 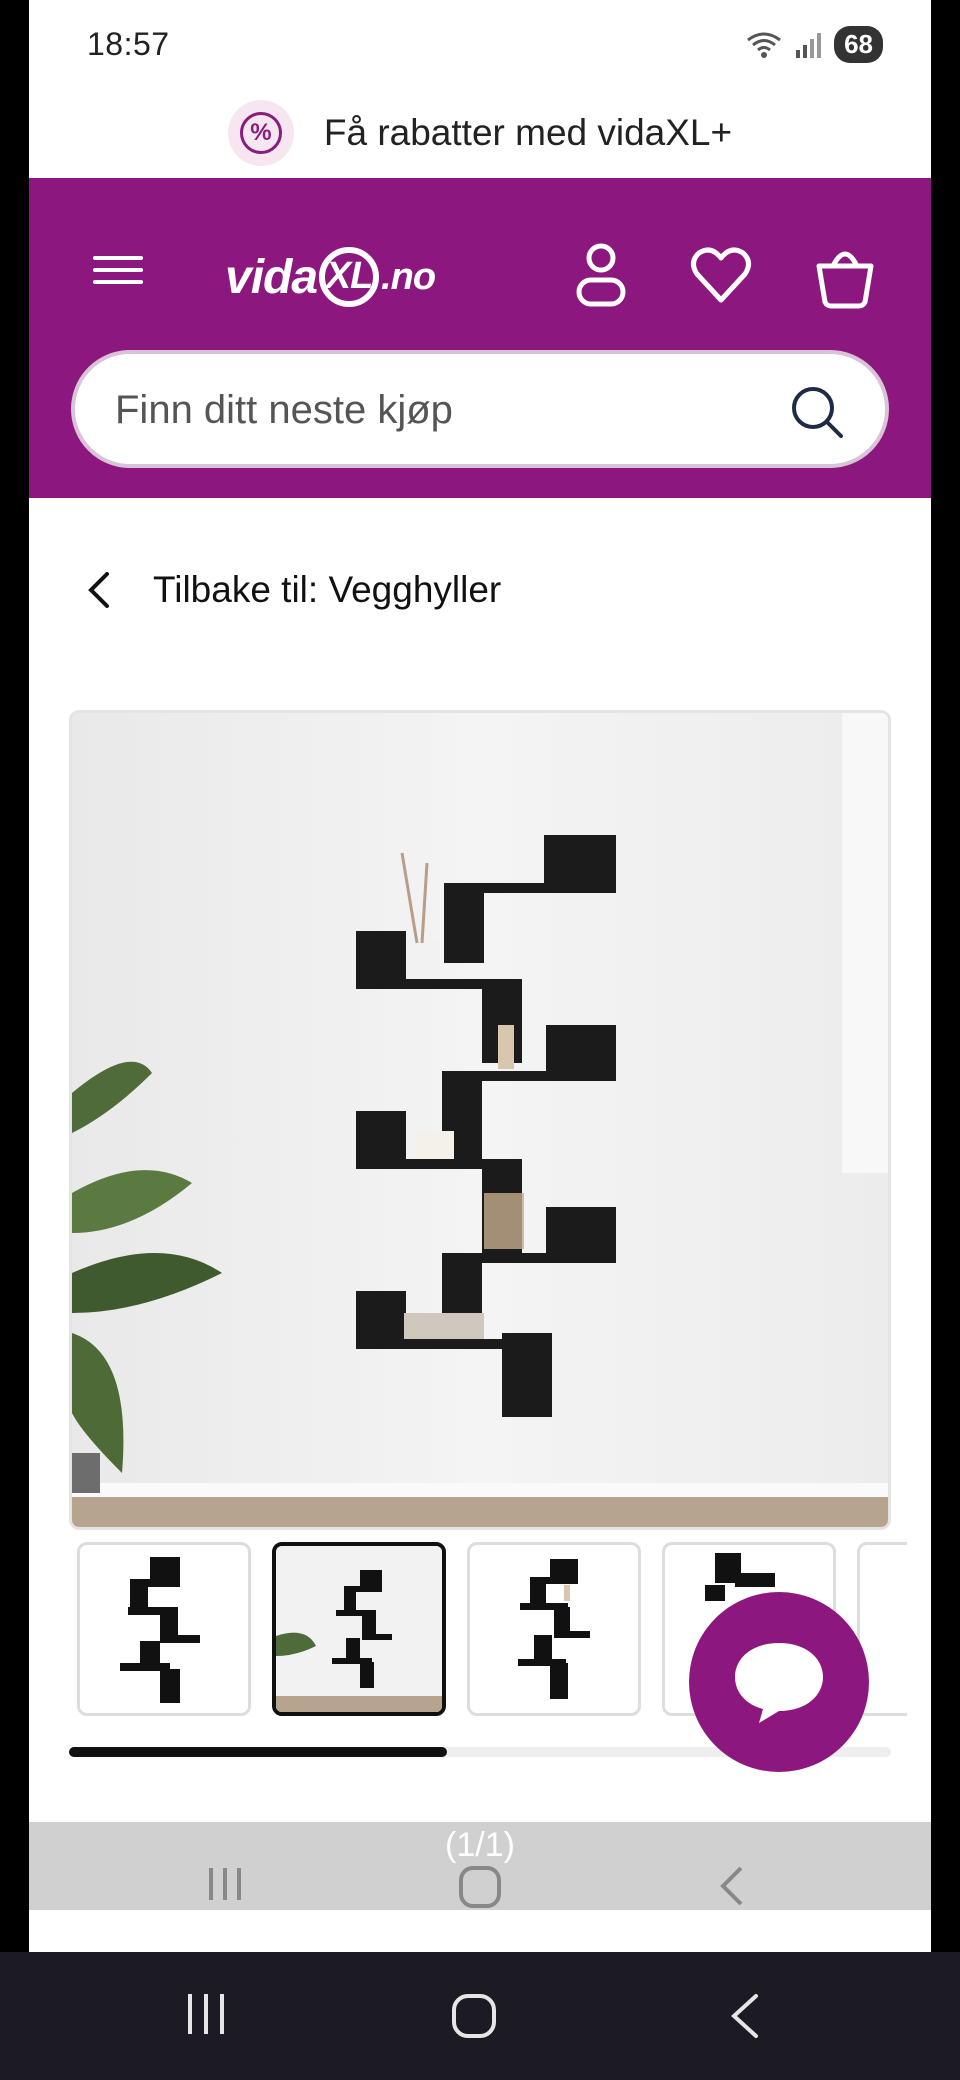 I want to click on logo-text-no: .no, so click(x=408, y=276).